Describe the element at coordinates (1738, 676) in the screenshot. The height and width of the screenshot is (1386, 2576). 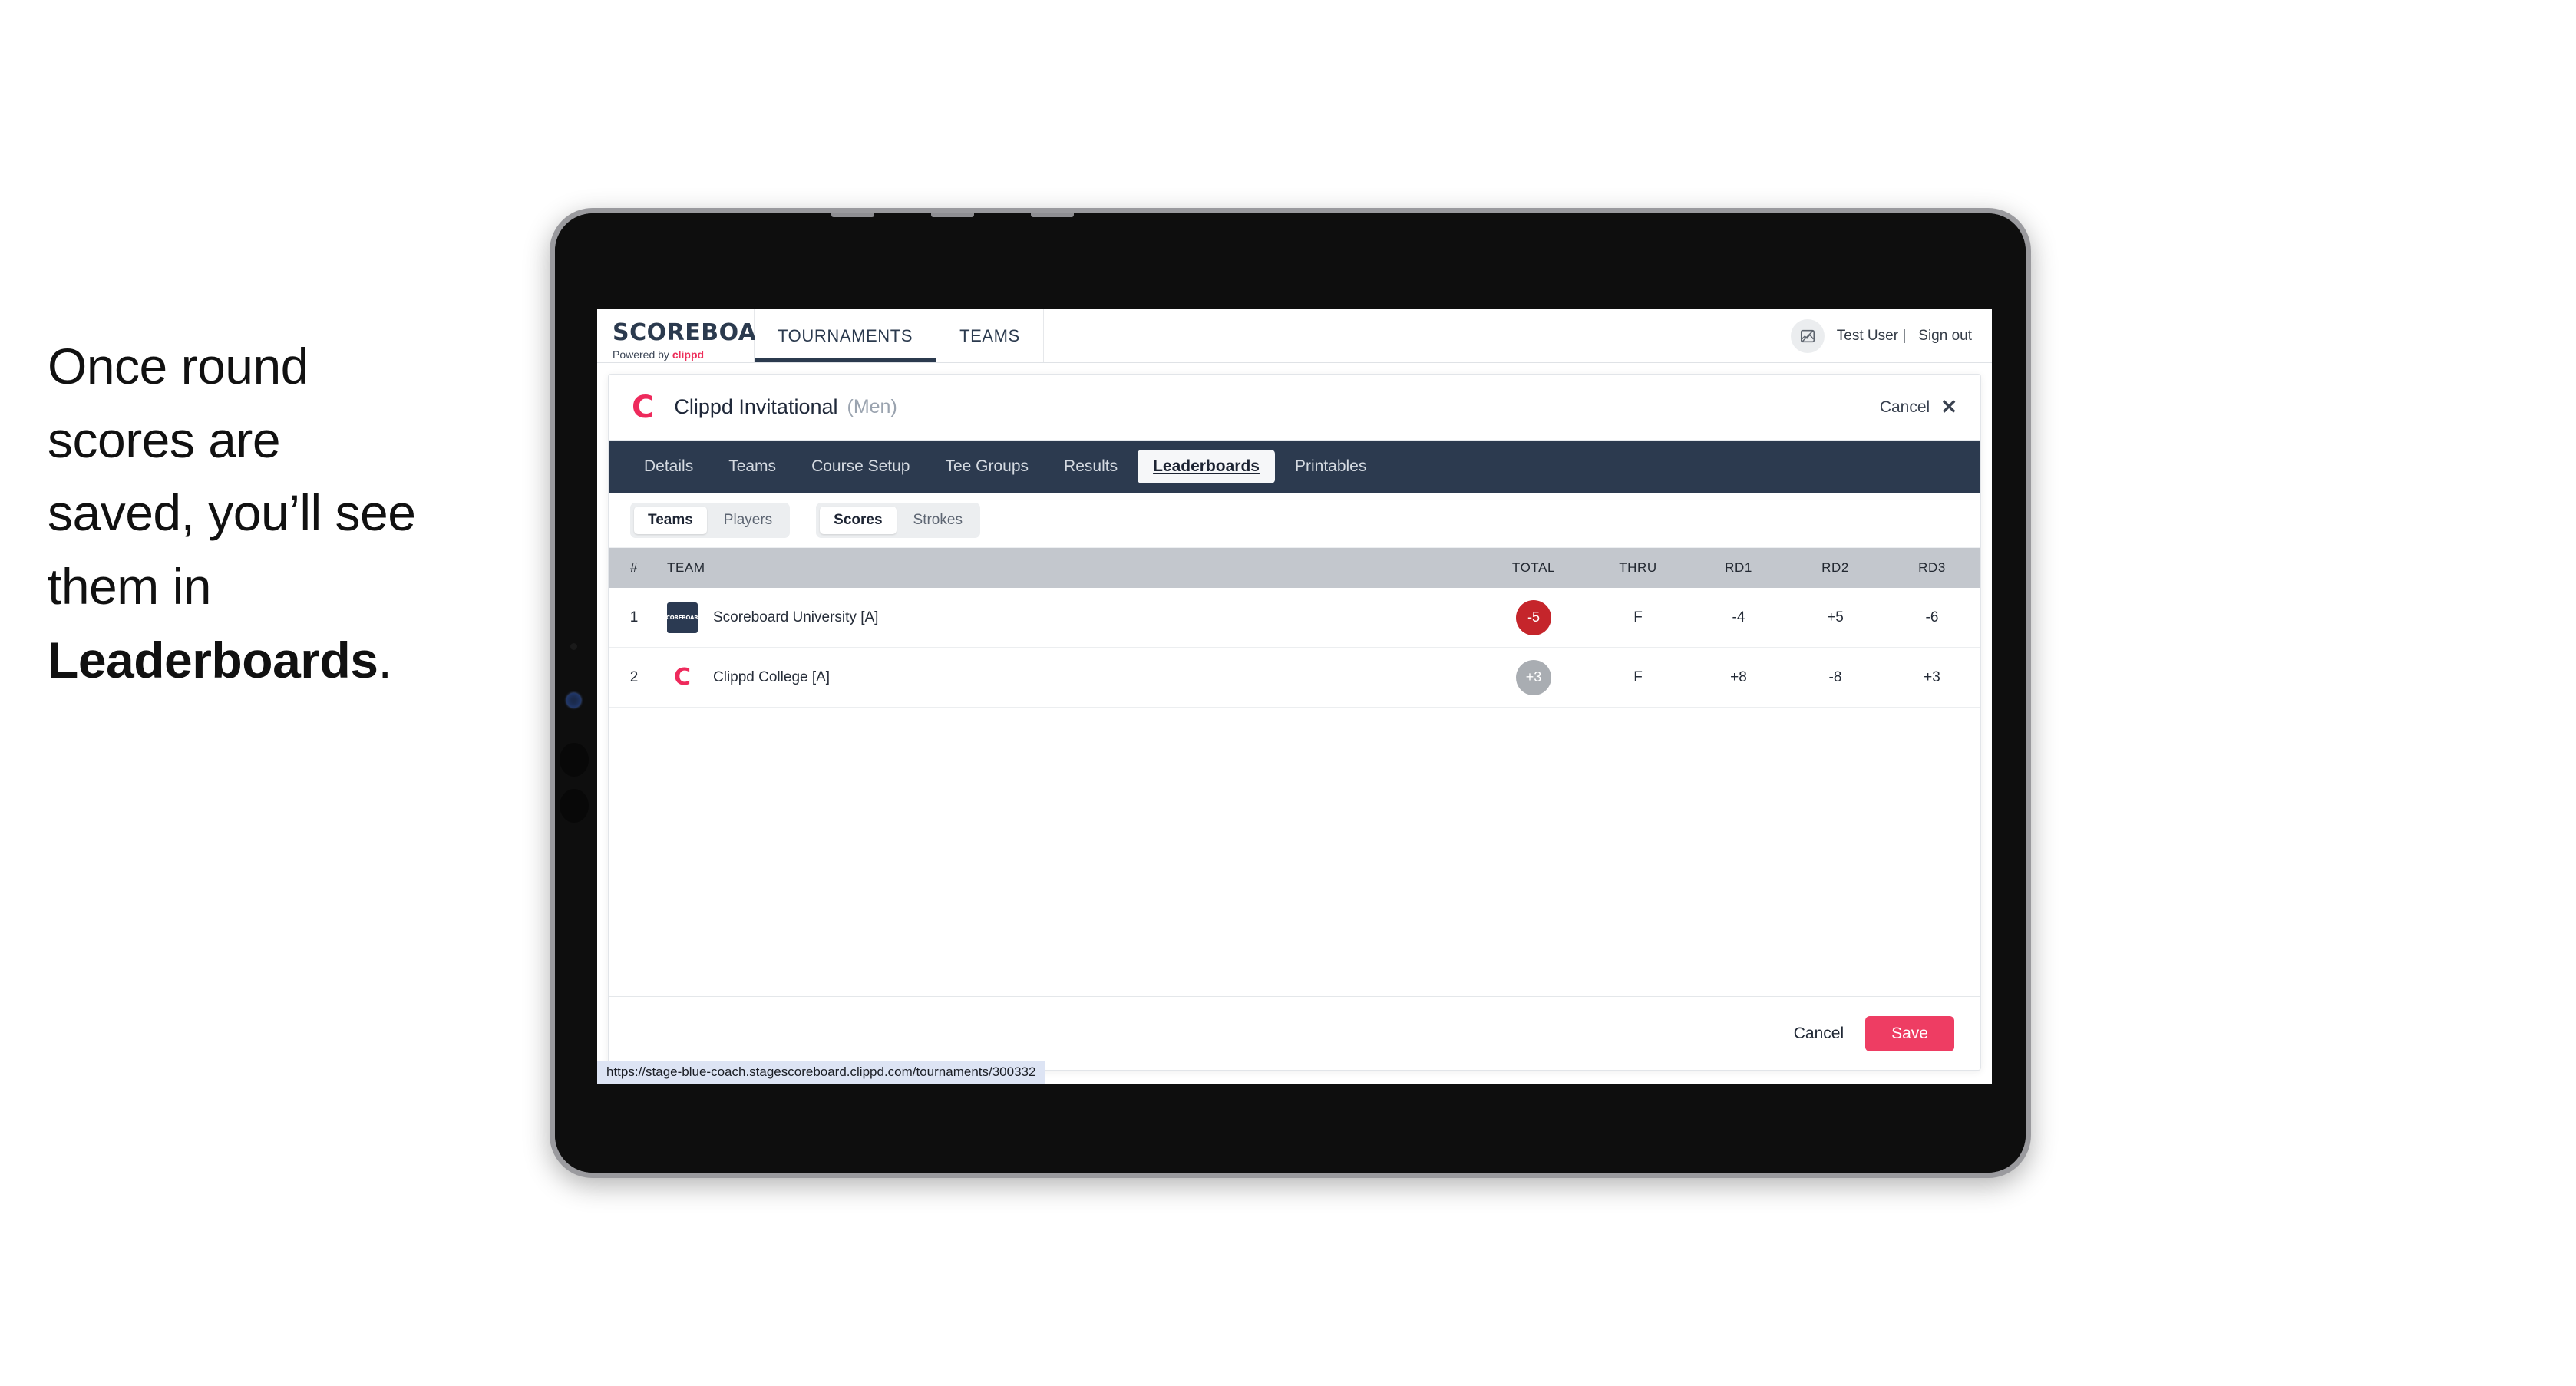
I see `row-rd1: +8` at that location.